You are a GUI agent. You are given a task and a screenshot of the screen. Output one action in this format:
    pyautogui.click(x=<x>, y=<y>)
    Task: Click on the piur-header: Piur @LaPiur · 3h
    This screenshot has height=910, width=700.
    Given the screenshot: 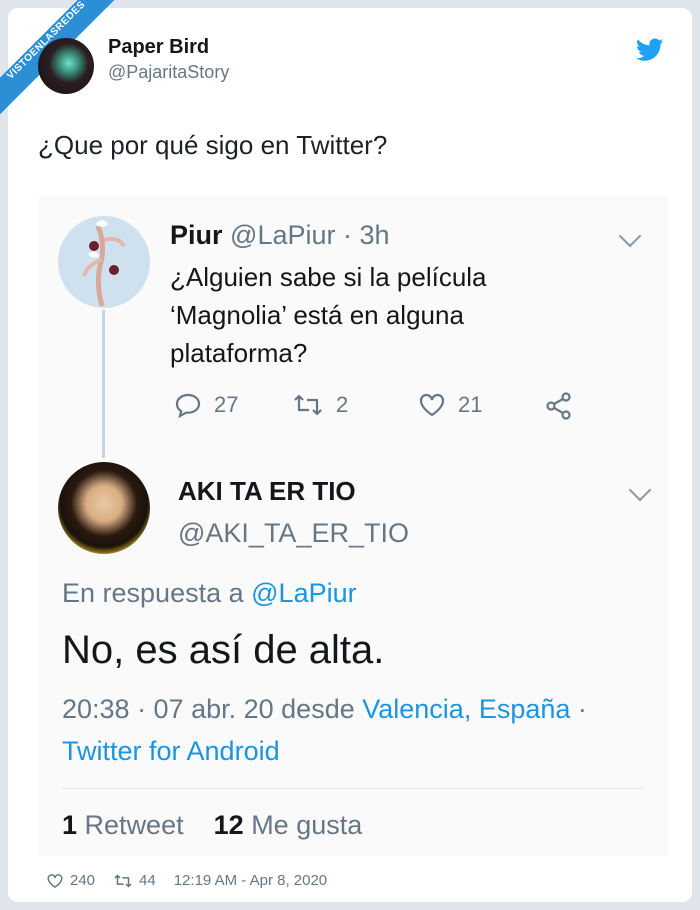 What is the action you would take?
    pyautogui.click(x=280, y=235)
    